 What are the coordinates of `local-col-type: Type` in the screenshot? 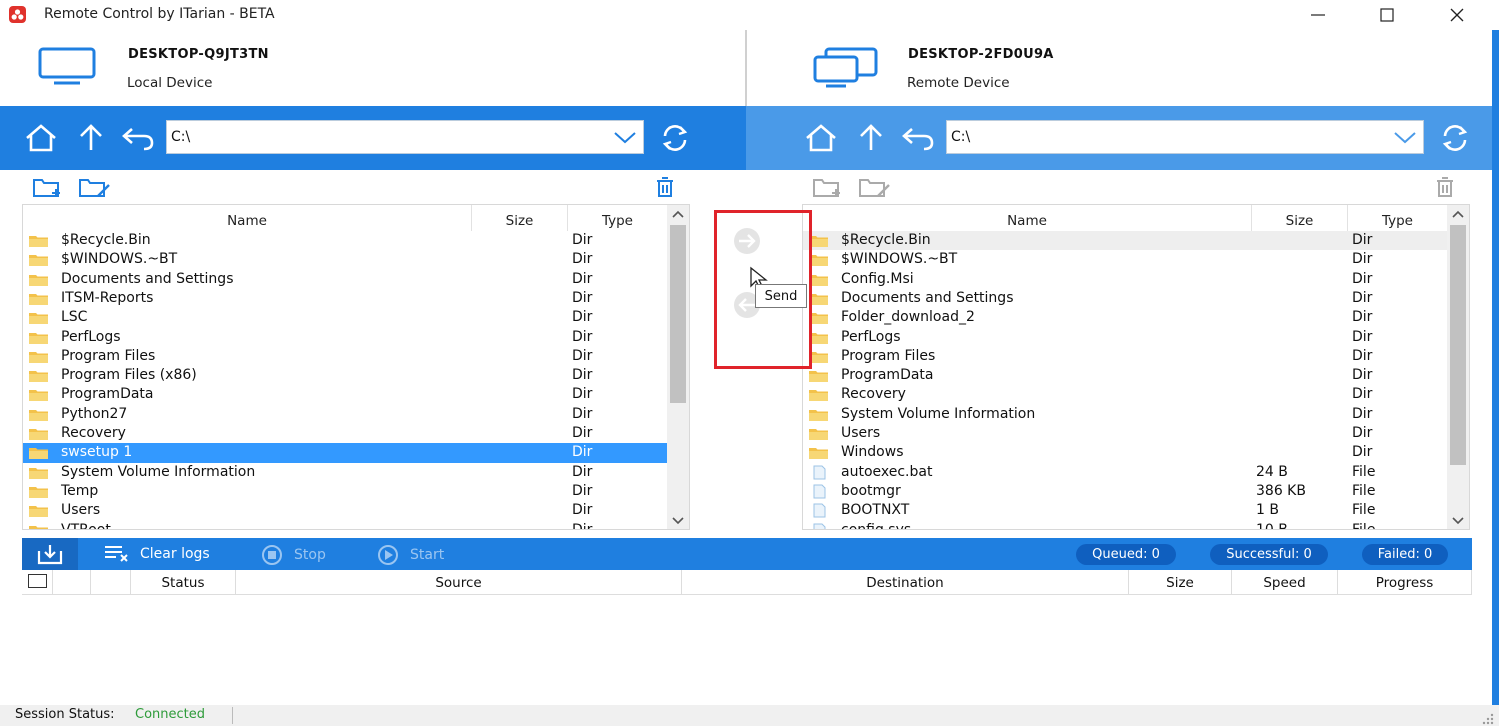 It's located at (618, 218).